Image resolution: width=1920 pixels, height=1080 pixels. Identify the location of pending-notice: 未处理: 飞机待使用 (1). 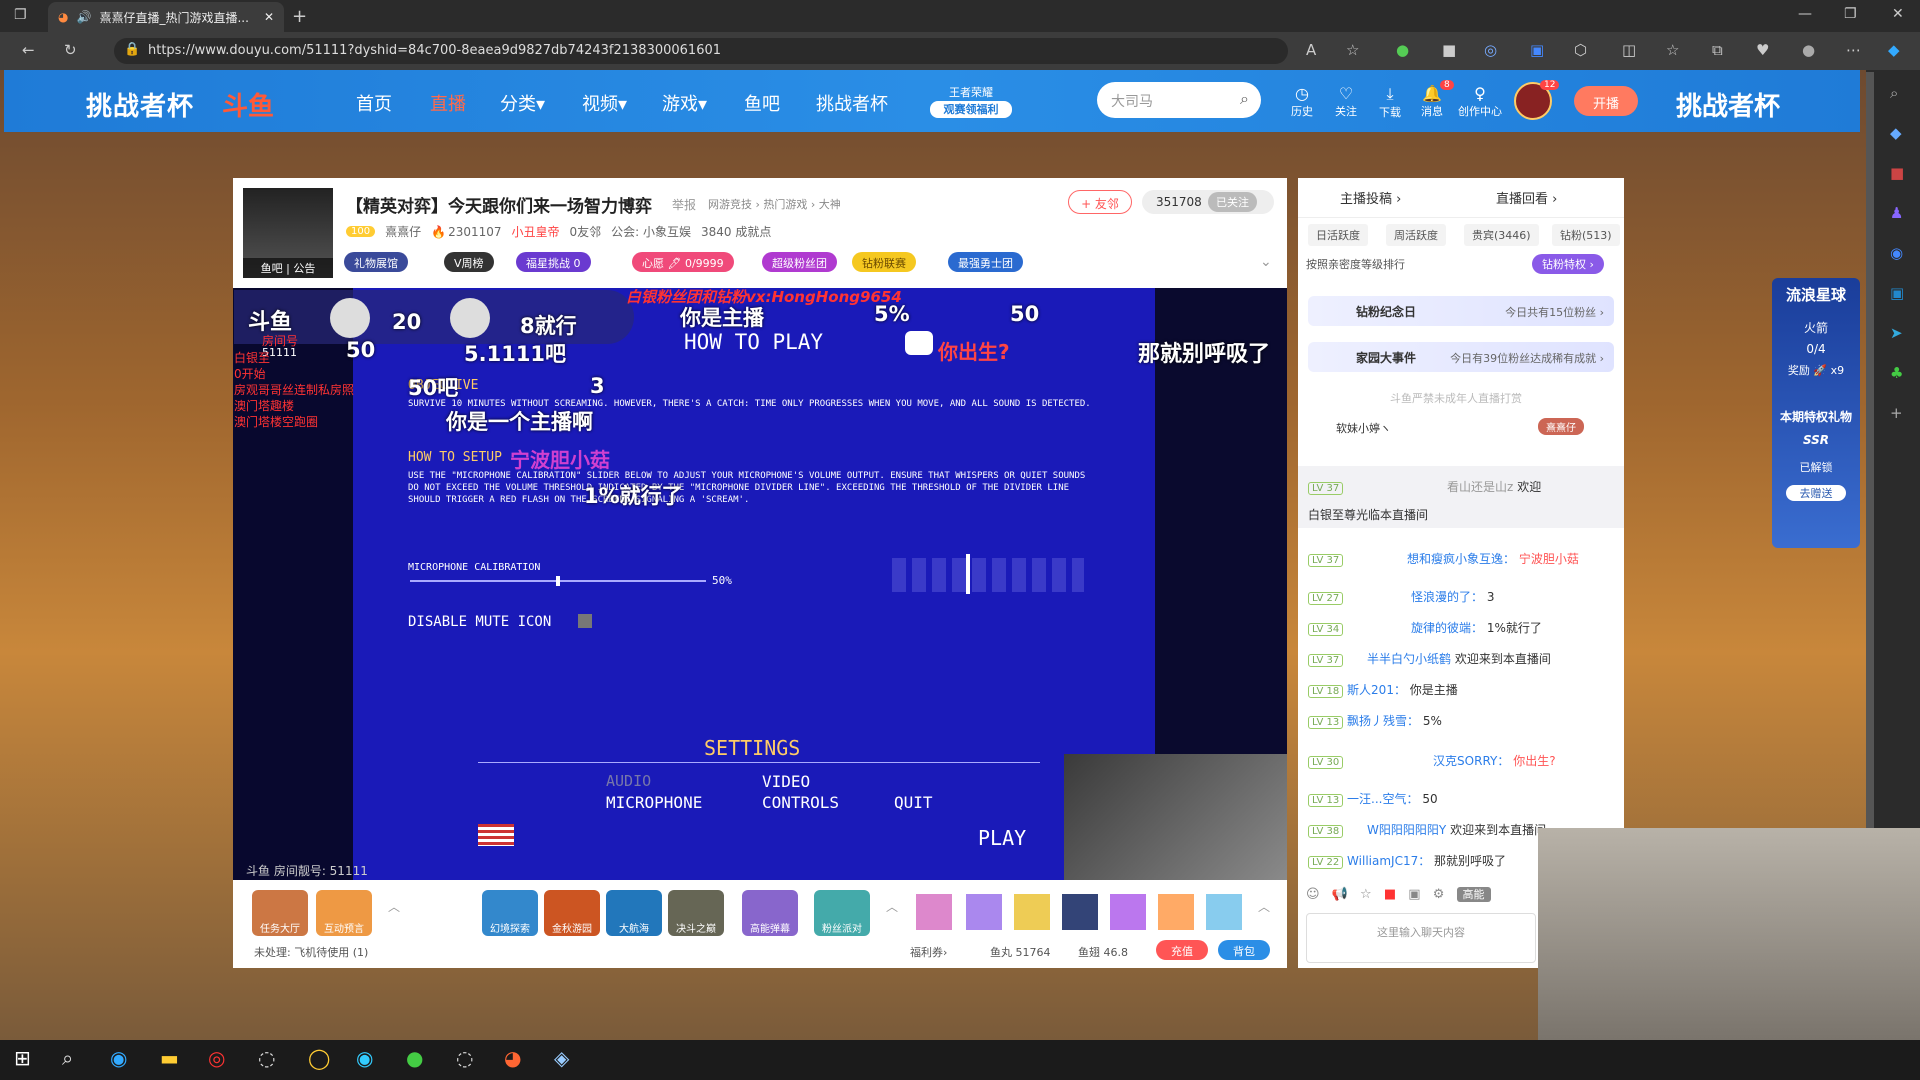
(311, 952).